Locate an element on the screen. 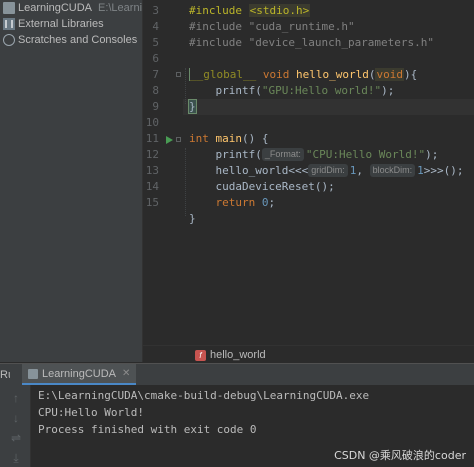 Image resolution: width=474 pixels, height=467 pixels. line-number: 11 is located at coordinates (152, 138).